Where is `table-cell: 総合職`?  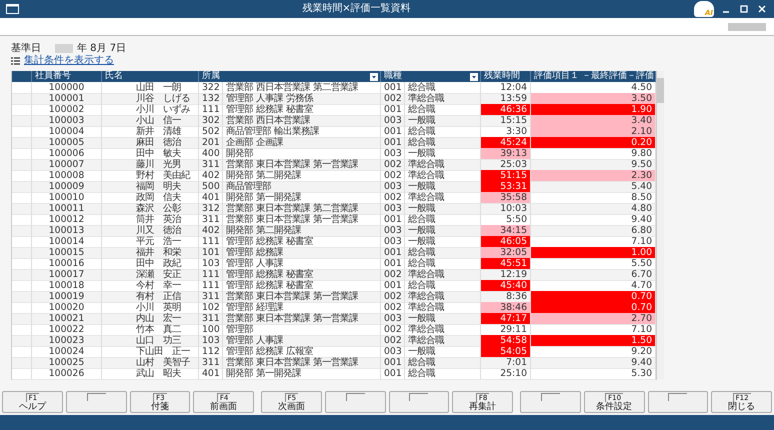
table-cell: 総合職 is located at coordinates (443, 374).